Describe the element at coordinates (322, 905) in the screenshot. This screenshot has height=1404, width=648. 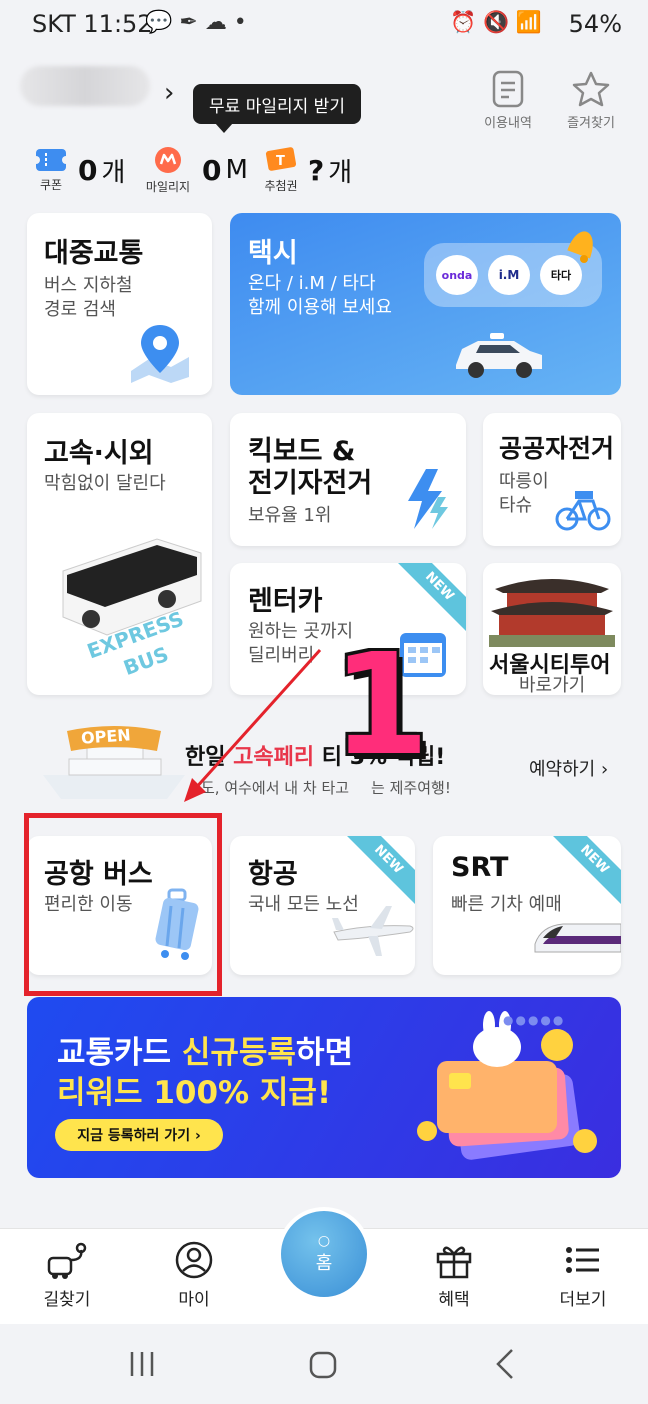
I see `air-card: 항공 국내 모든 노선 NEW` at that location.